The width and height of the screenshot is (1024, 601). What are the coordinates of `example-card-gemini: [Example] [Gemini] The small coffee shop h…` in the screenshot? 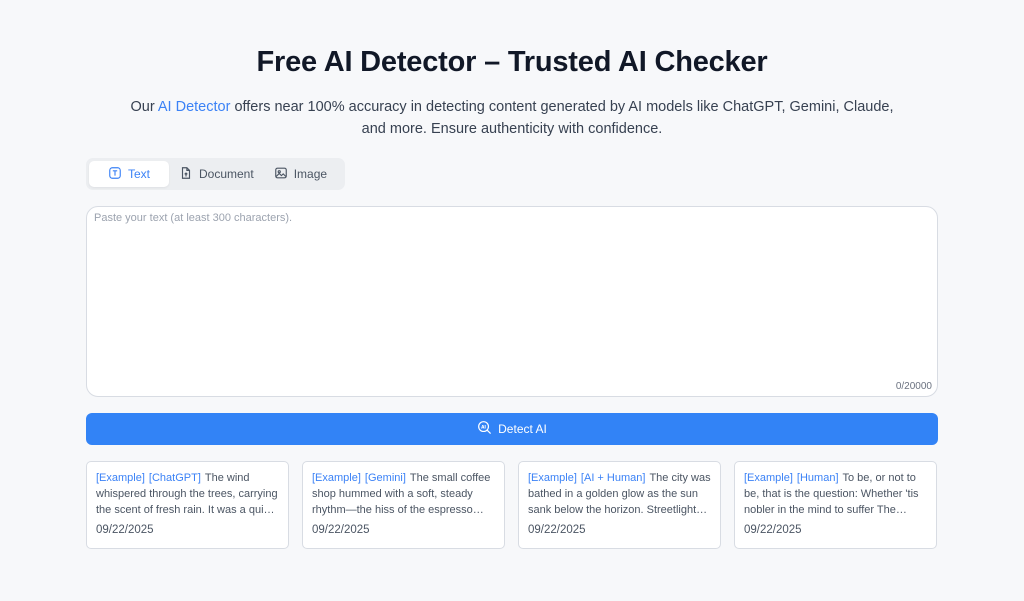 It's located at (403, 505).